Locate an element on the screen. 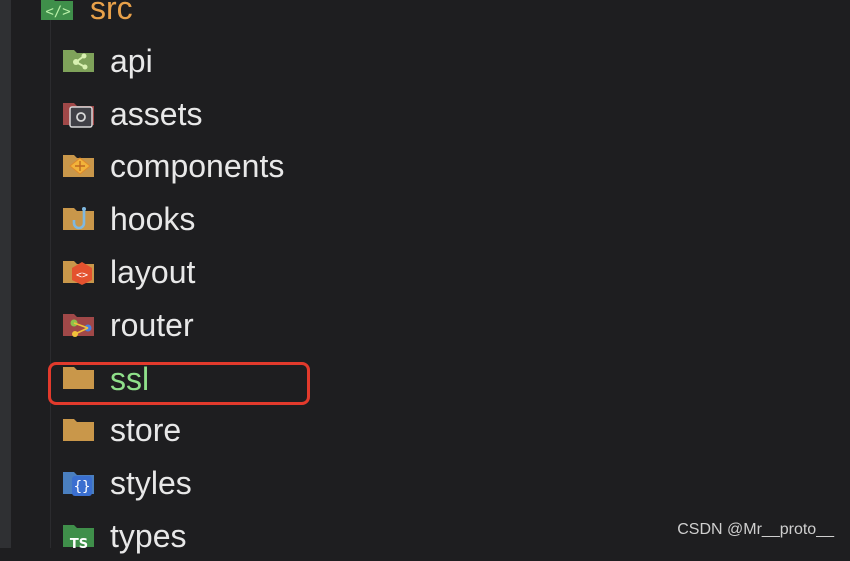 The width and height of the screenshot is (850, 561). tree-item-label: hooks is located at coordinates (153, 219).